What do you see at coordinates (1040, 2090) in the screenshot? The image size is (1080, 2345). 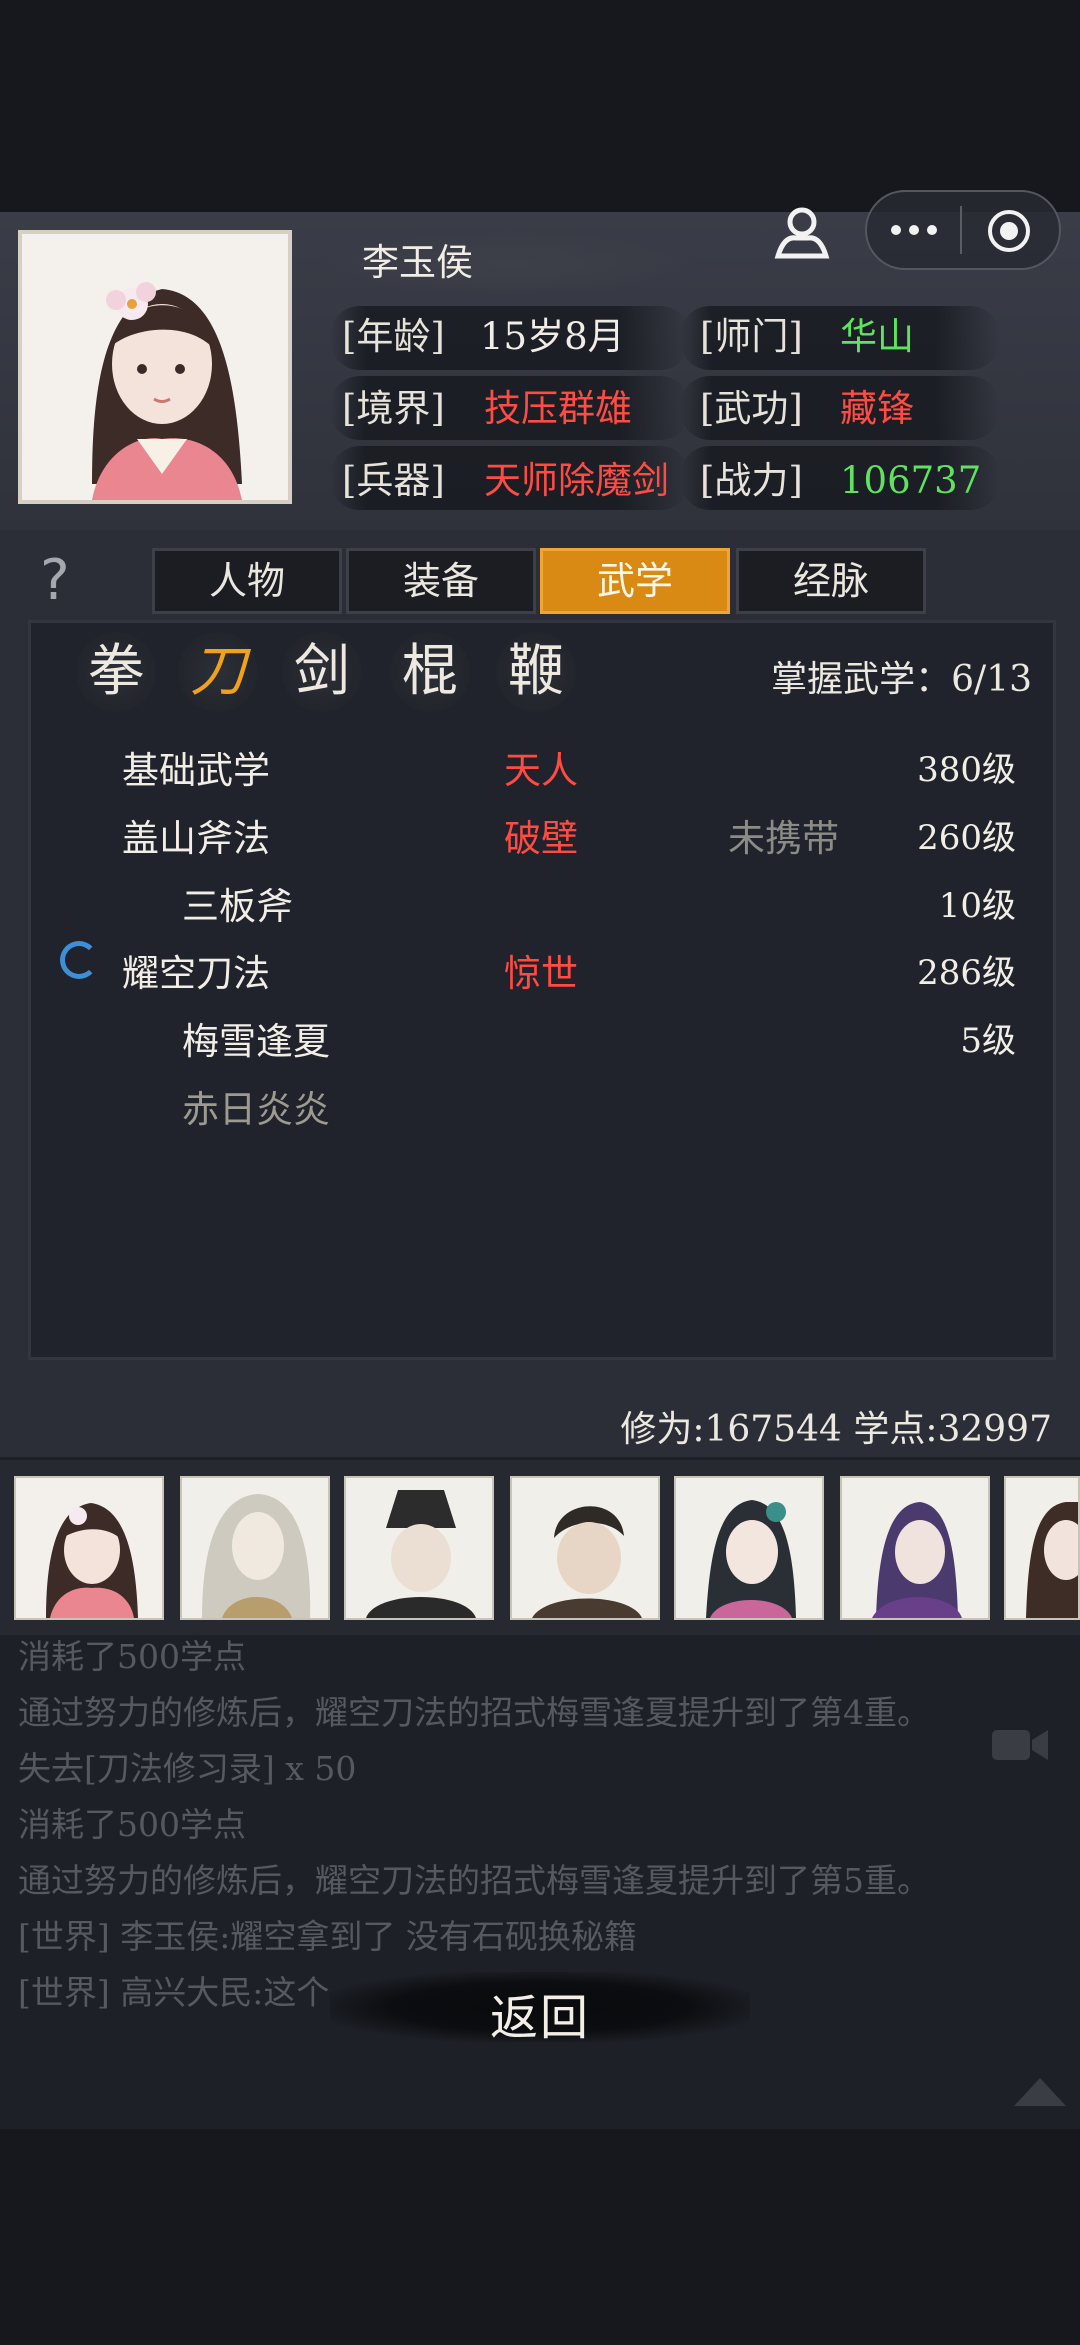 I see `scroll-up-icon` at bounding box center [1040, 2090].